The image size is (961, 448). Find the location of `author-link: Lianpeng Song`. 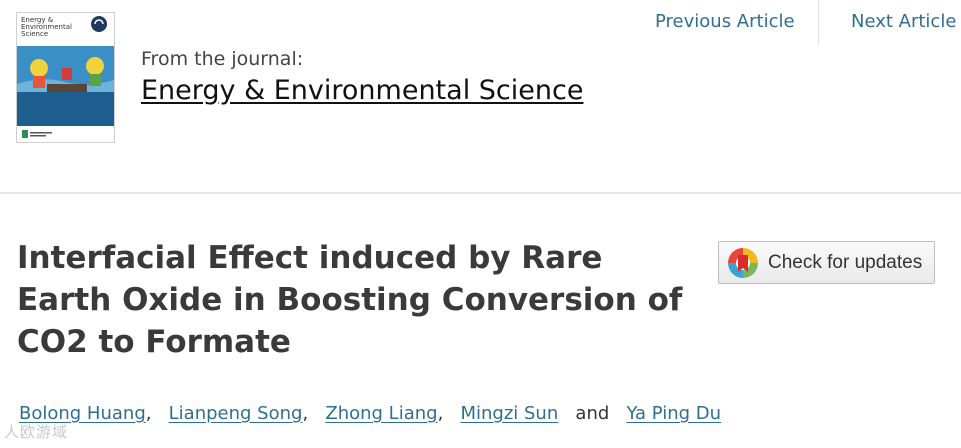

author-link: Lianpeng Song is located at coordinates (236, 413).